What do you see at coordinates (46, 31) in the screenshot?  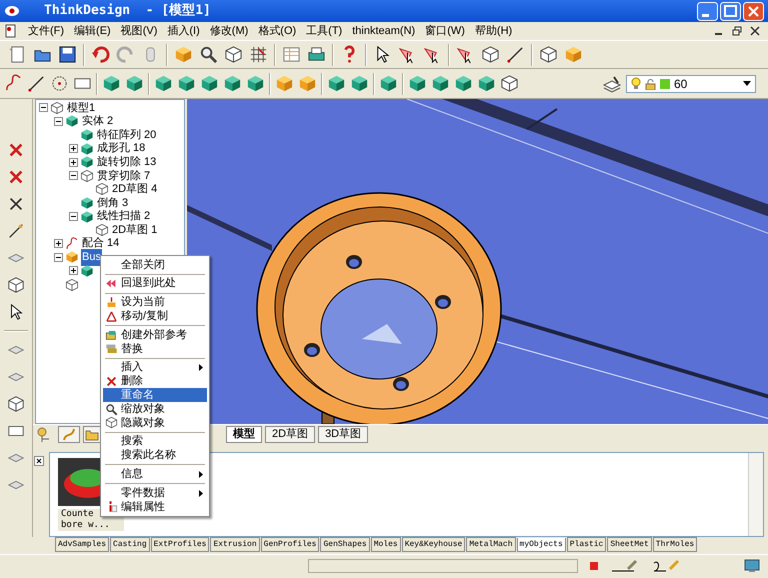 I see `menu-item: 文件(F)` at bounding box center [46, 31].